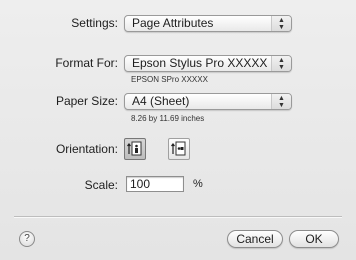 This screenshot has height=260, width=356. I want to click on landscape-icon, so click(178, 148).